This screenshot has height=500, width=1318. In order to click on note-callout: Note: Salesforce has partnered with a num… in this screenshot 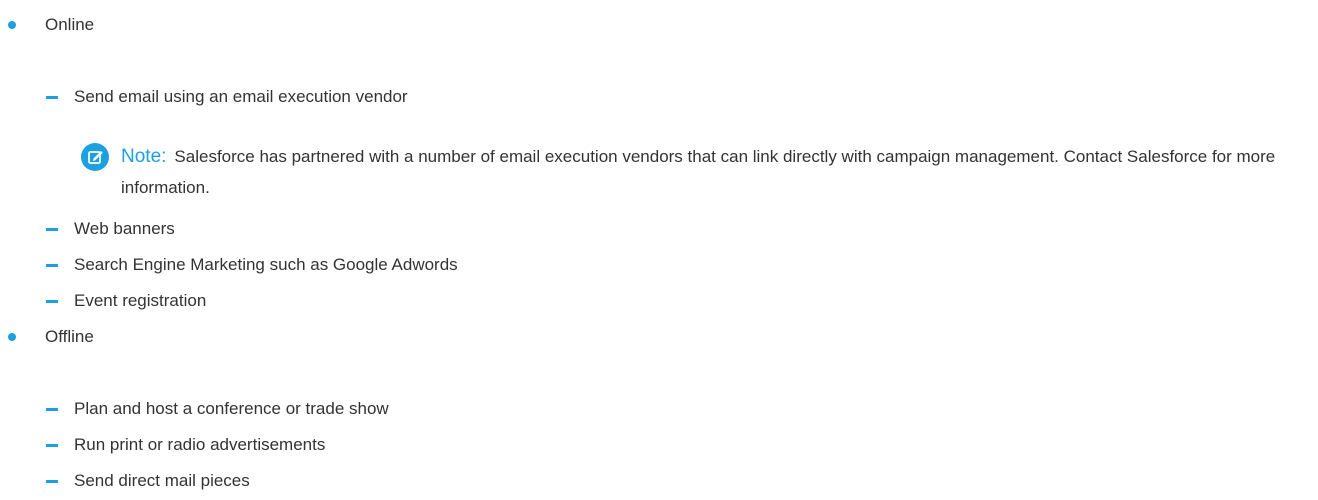, I will do `click(696, 167)`.